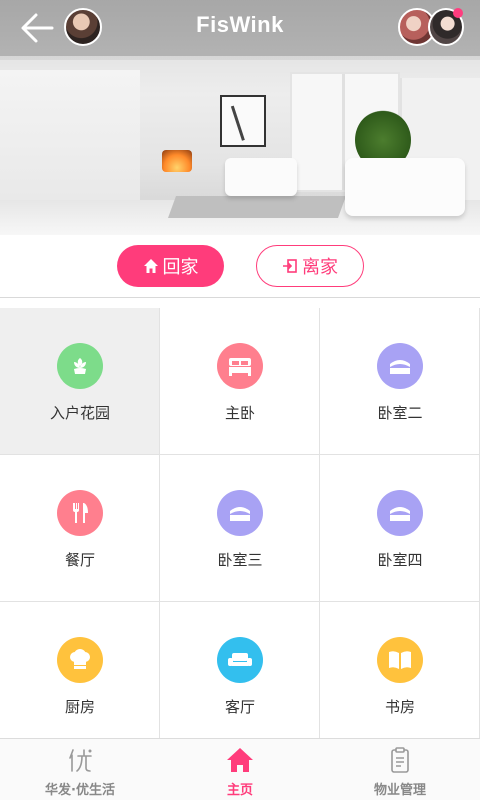 The height and width of the screenshot is (800, 480). I want to click on back-arrow-icon, so click(37, 28).